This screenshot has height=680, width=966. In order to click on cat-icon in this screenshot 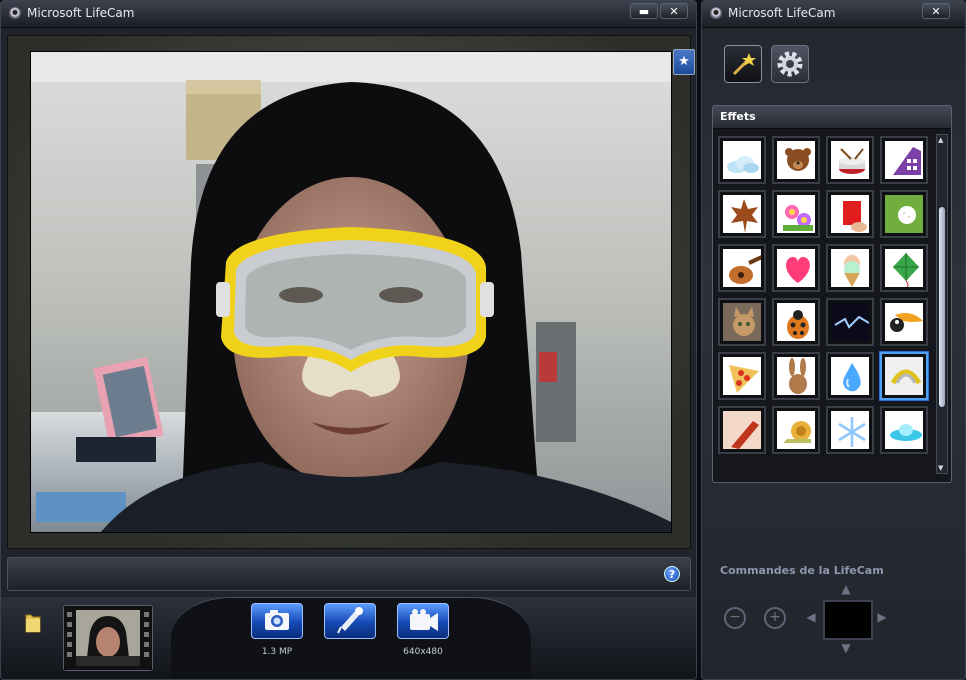, I will do `click(742, 322)`.